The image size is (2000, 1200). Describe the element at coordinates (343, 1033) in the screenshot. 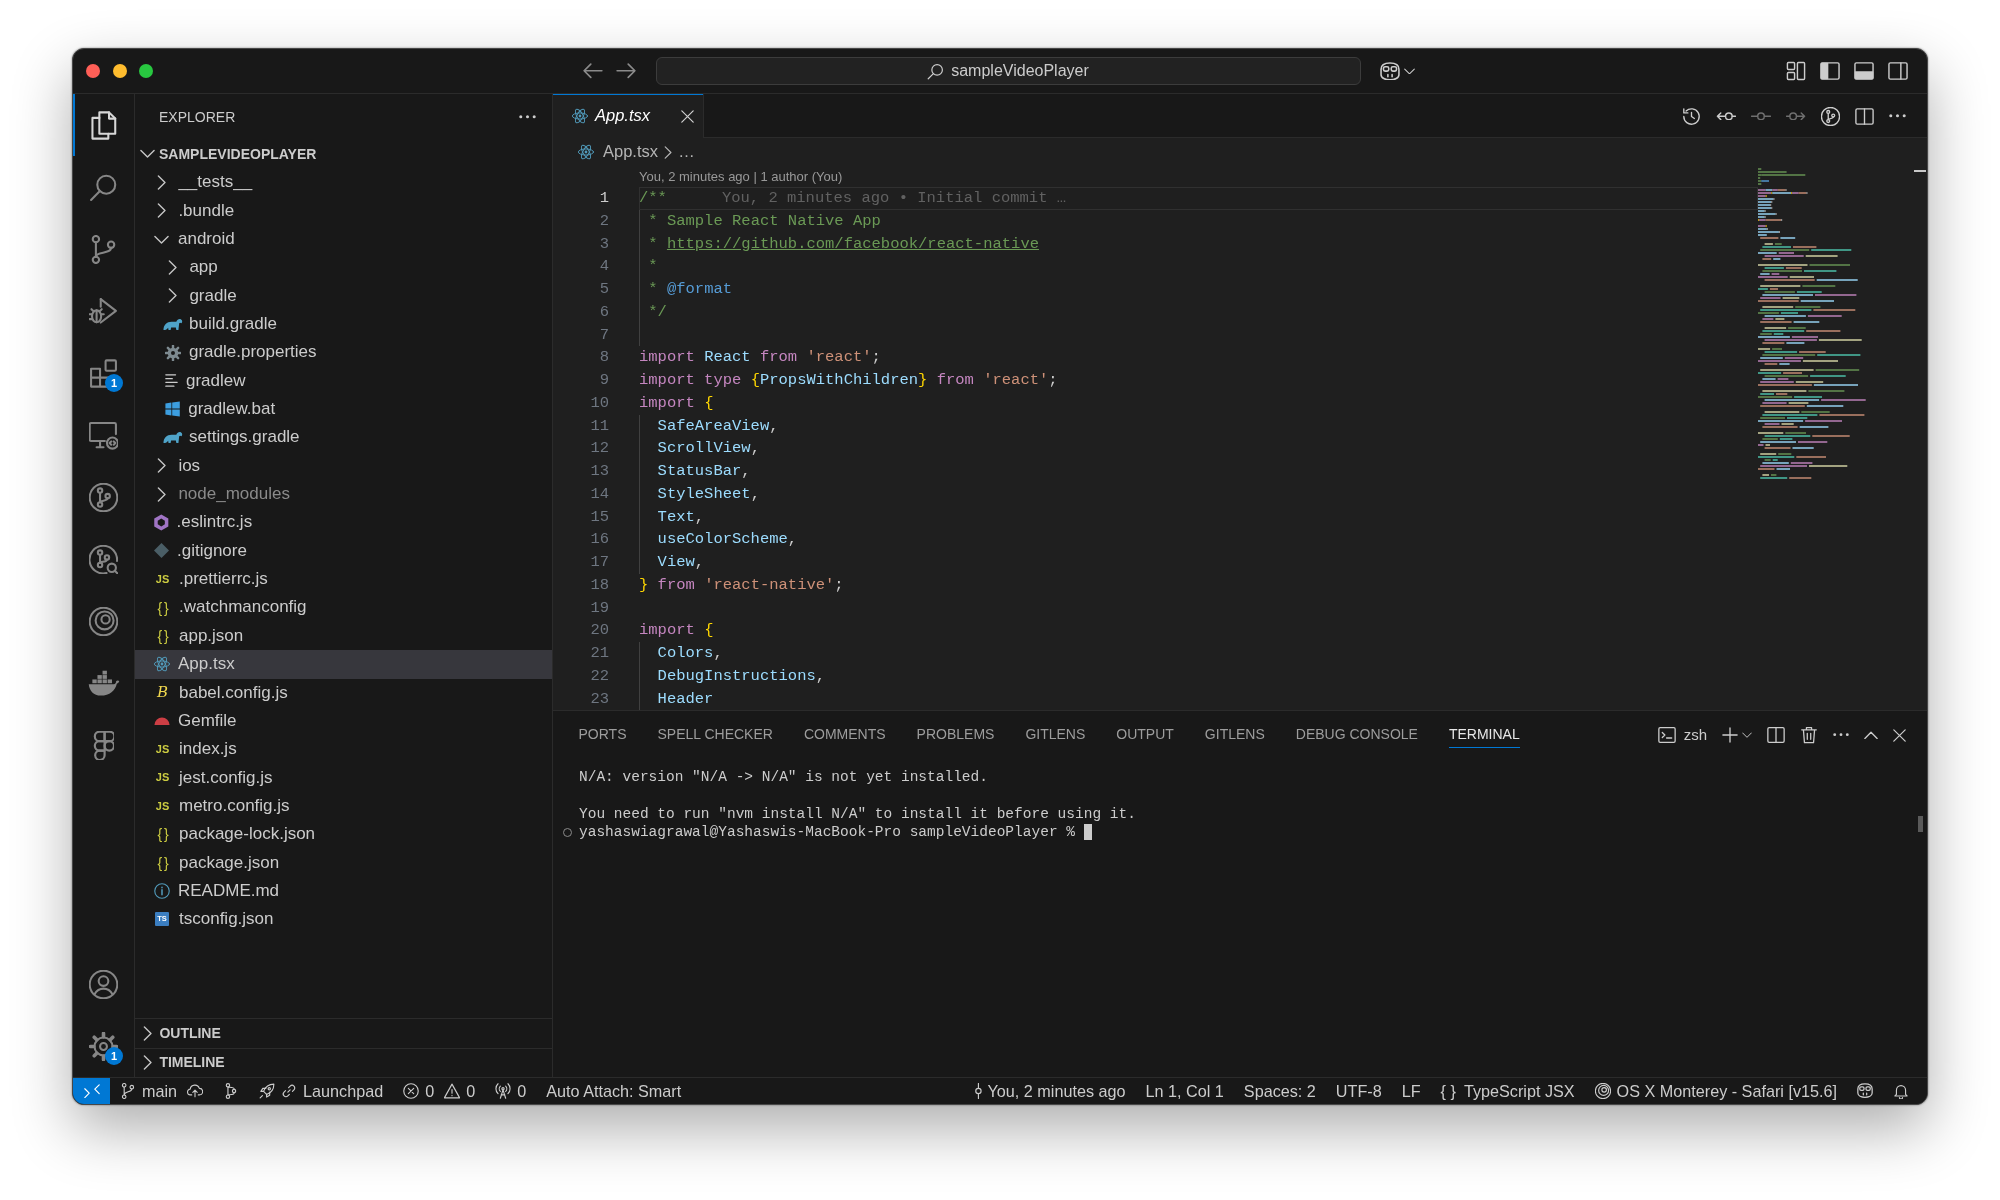

I see `section-header: OUTLINE` at that location.